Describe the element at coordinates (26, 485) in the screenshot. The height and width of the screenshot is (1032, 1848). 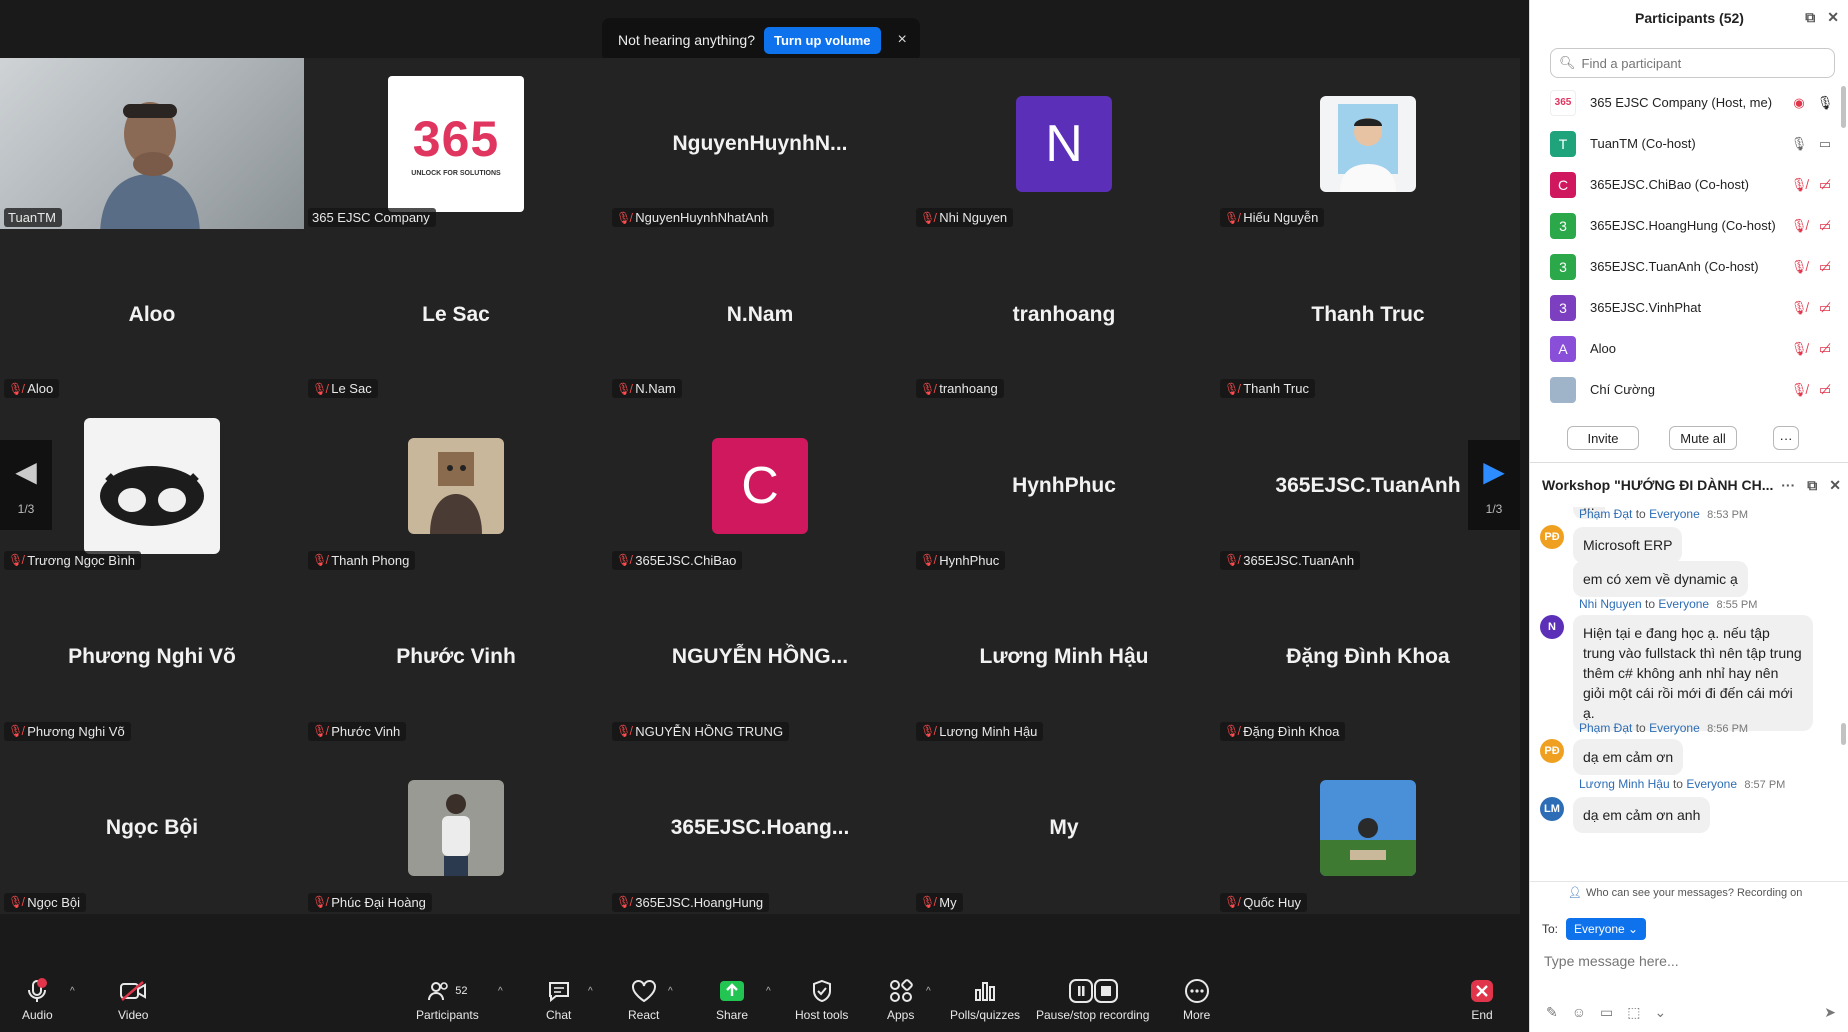
I see `previous-page-button: ◀ 1/3` at that location.